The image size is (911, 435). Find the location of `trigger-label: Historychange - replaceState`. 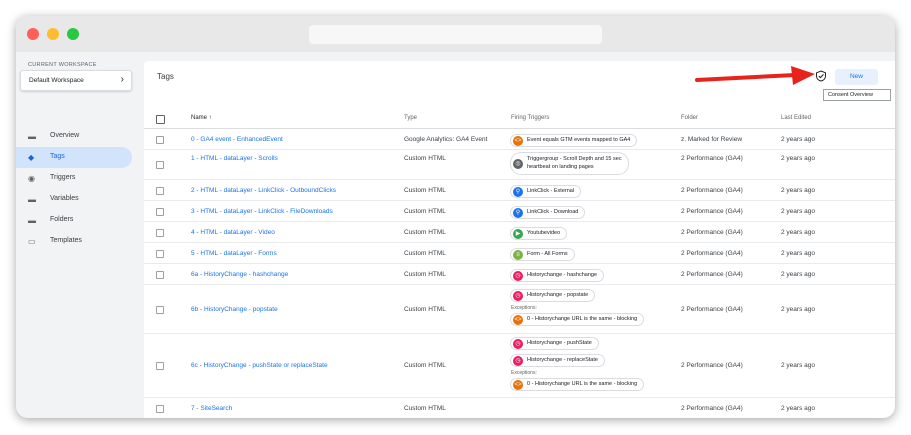

trigger-label: Historychange - replaceState is located at coordinates (562, 360).